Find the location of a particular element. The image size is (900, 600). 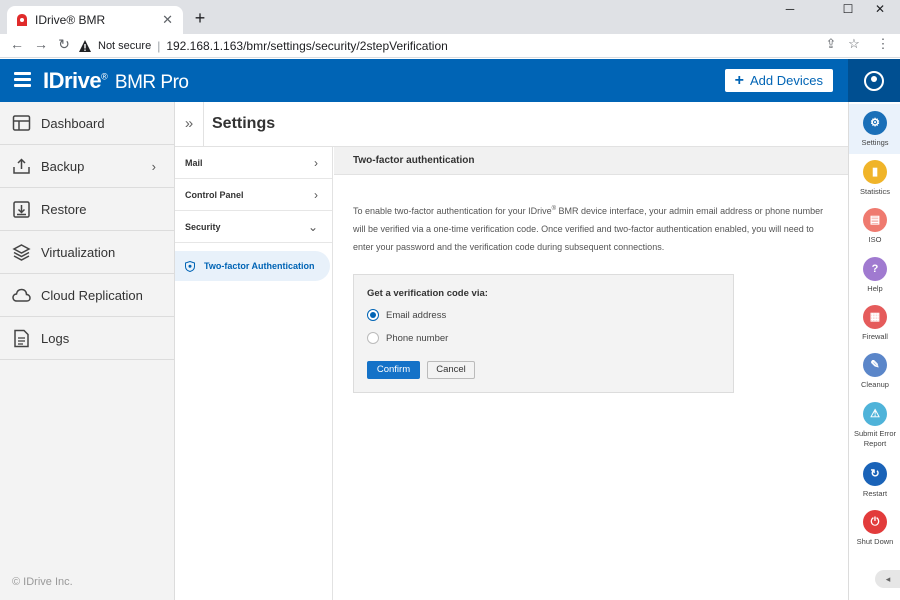

settings-menu-two-factor: Two-factor Authentication is located at coordinates (252, 266).